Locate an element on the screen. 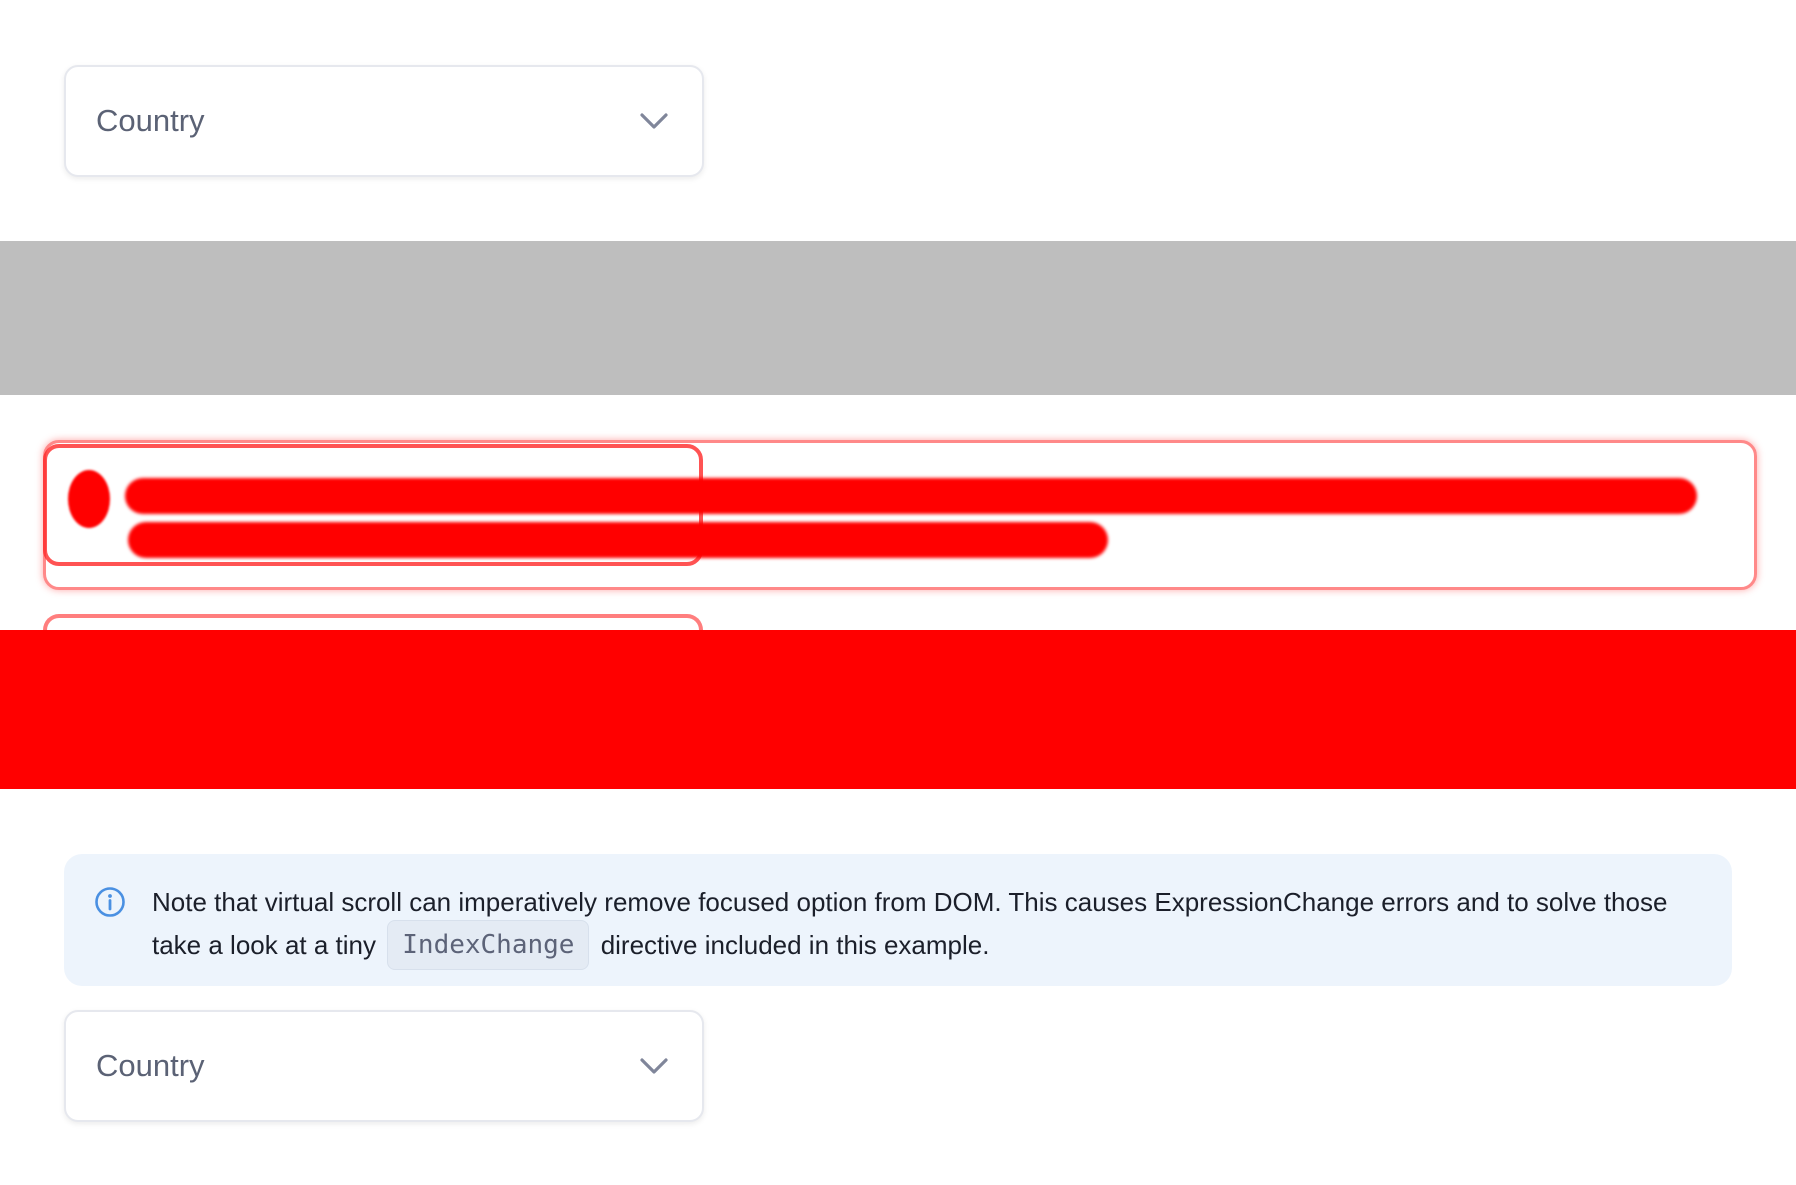 The height and width of the screenshot is (1185, 1796). notice-text-after: directive included in this example. is located at coordinates (795, 944).